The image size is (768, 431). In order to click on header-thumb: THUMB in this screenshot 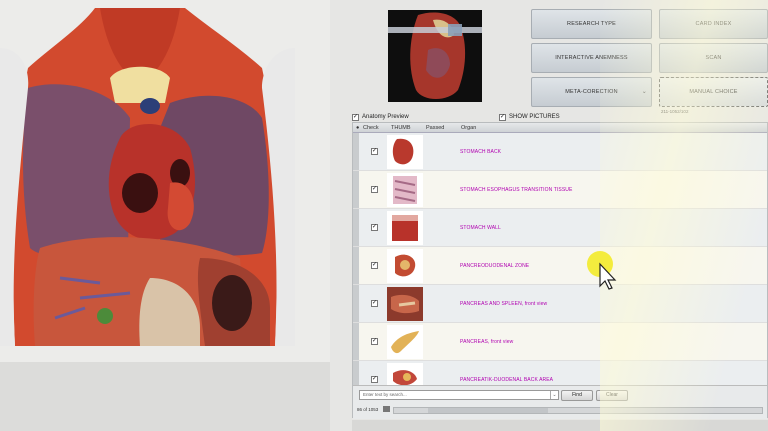, I will do `click(401, 128)`.